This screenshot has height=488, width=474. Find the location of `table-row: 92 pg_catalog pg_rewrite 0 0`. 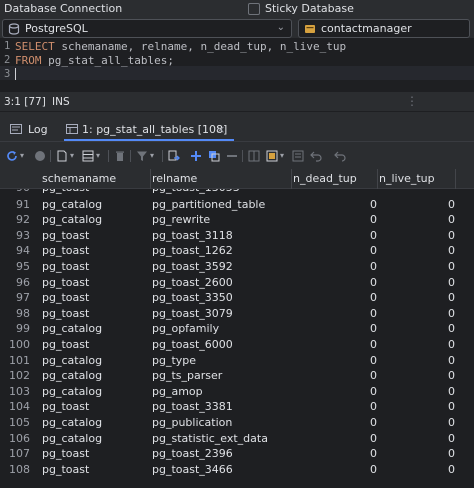

table-row: 92 pg_catalog pg_rewrite 0 0 is located at coordinates (237, 221).